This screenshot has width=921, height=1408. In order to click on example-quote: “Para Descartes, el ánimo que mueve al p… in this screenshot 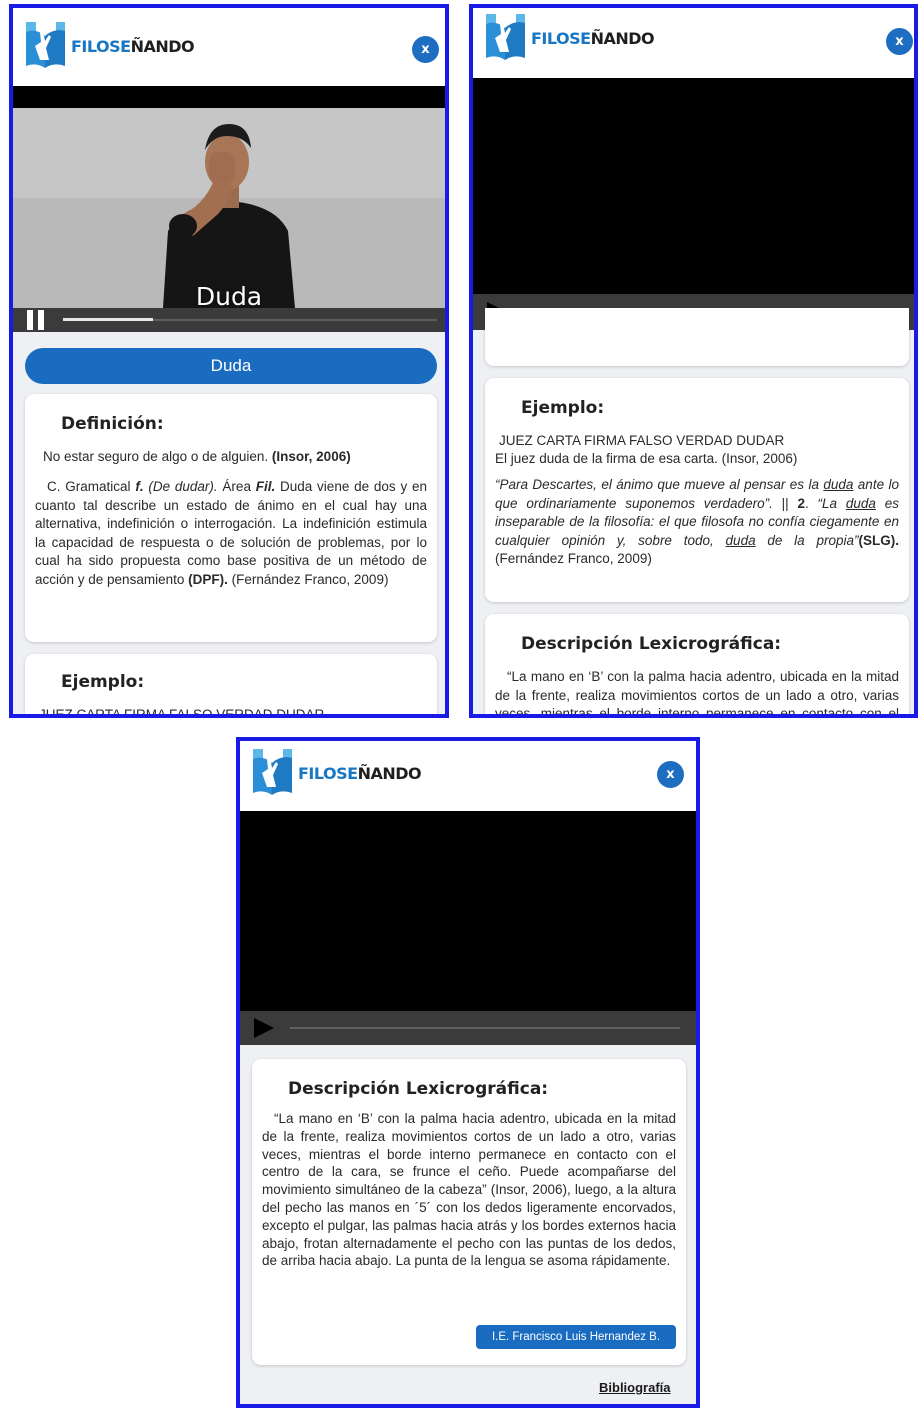, I will do `click(697, 521)`.